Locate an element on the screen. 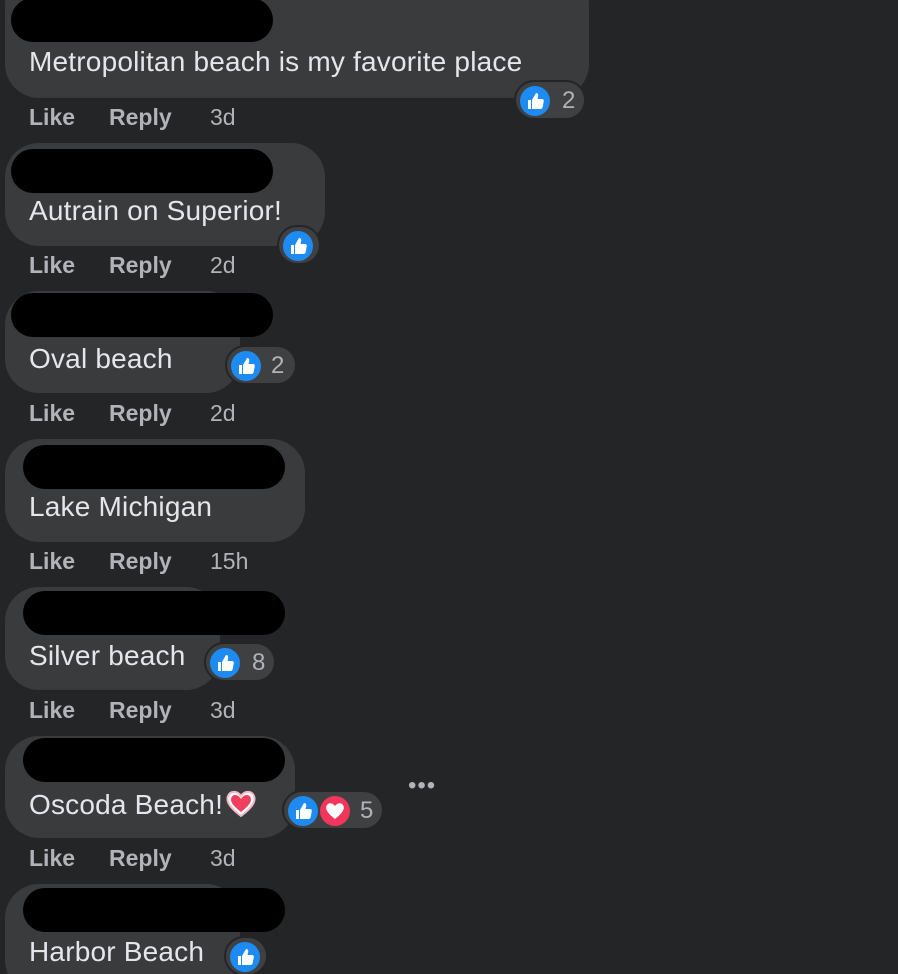 This screenshot has width=898, height=974. comment-text: Oval beach is located at coordinates (101, 358).